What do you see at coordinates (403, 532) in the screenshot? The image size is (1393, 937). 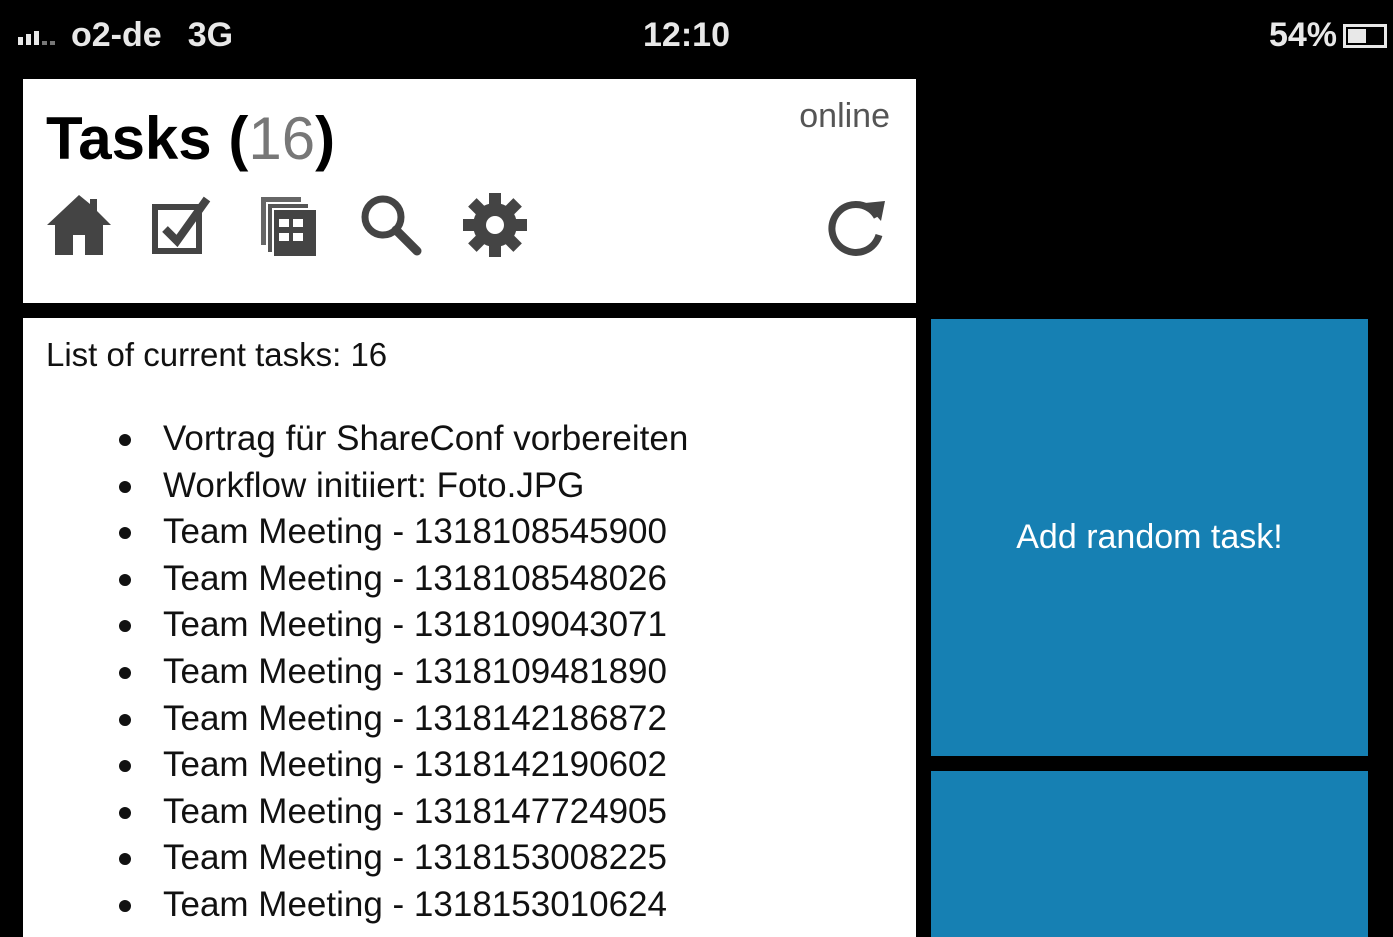 I see `task-list-item: Team Meeting - 1318108545900` at bounding box center [403, 532].